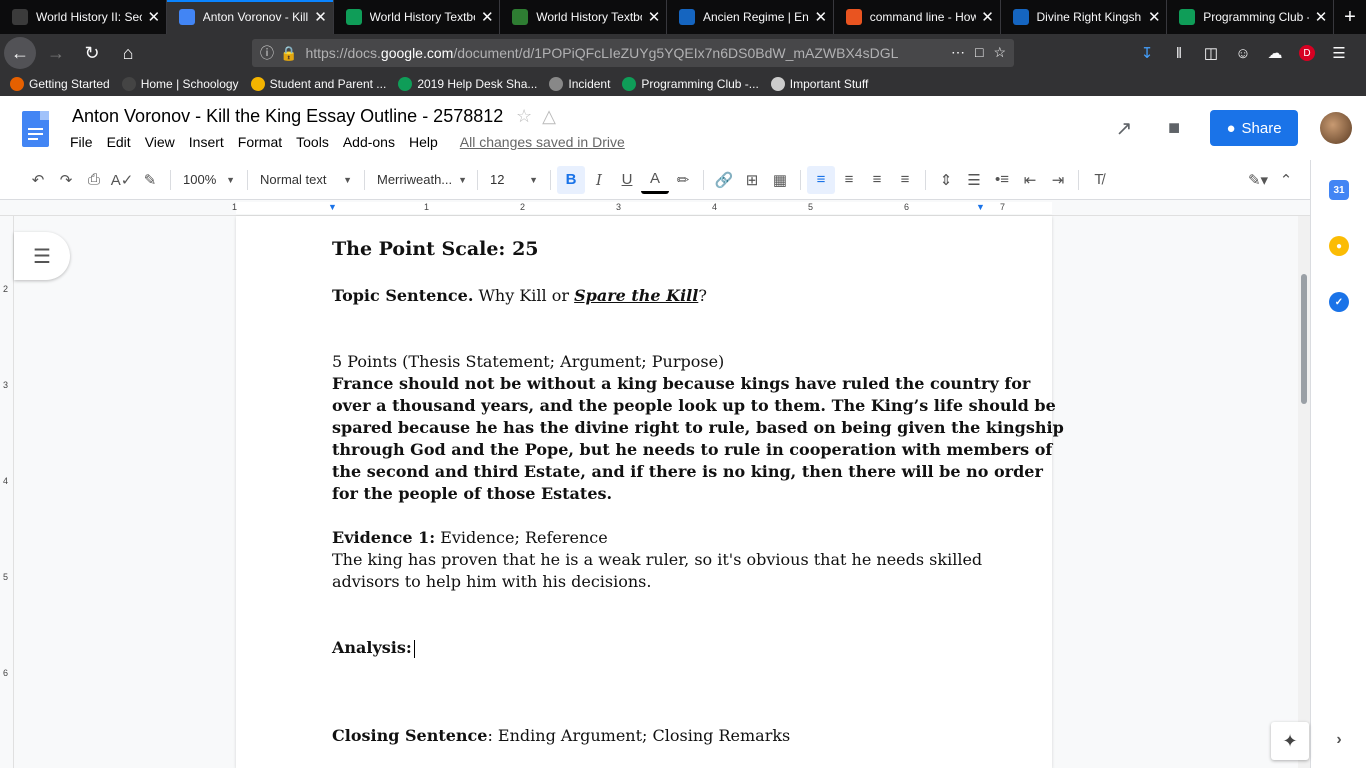 Image resolution: width=1366 pixels, height=768 pixels. What do you see at coordinates (542, 142) in the screenshot?
I see `saved-status-link: All changes saved in Drive` at bounding box center [542, 142].